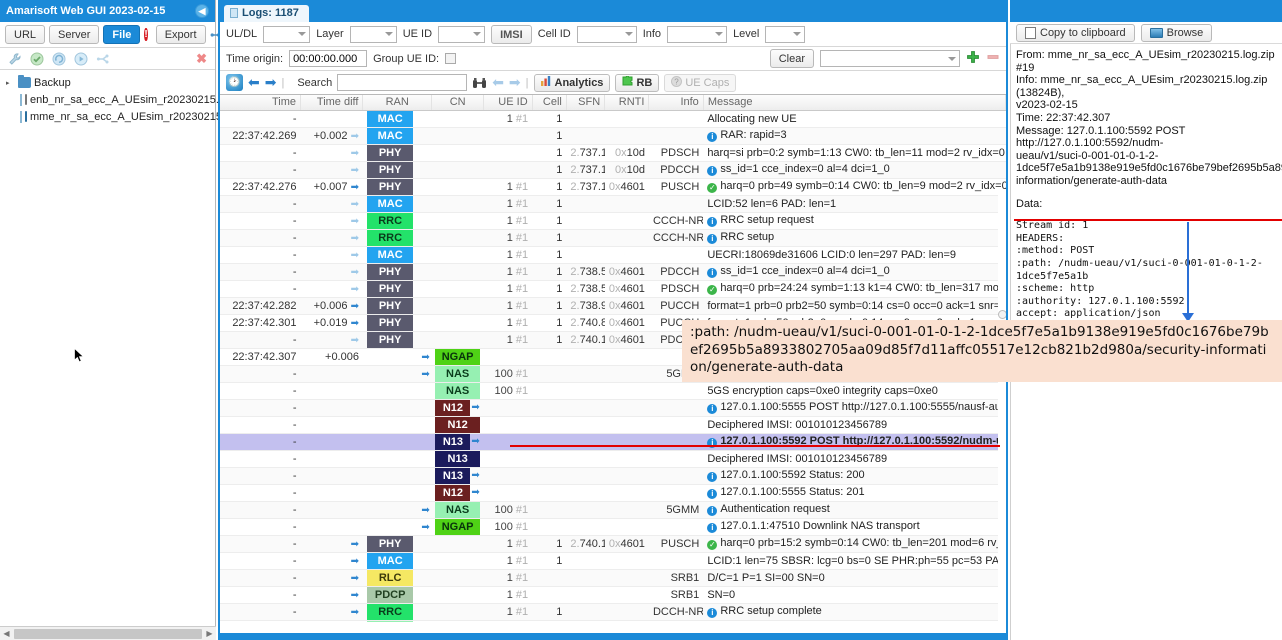  I want to click on close-x-icon: ✖, so click(201, 59).